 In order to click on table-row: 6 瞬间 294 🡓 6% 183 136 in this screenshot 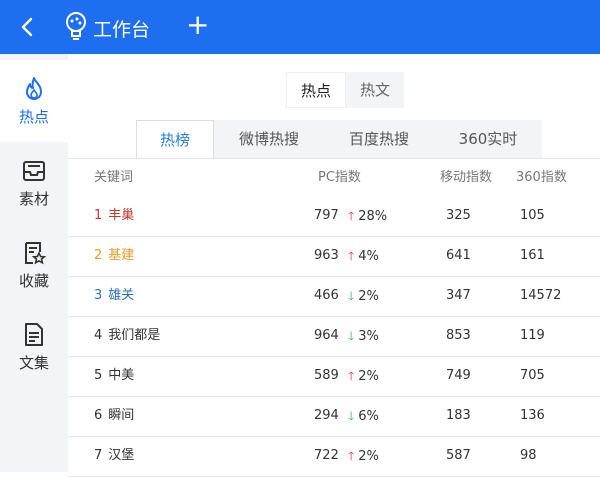, I will do `click(334, 416)`.